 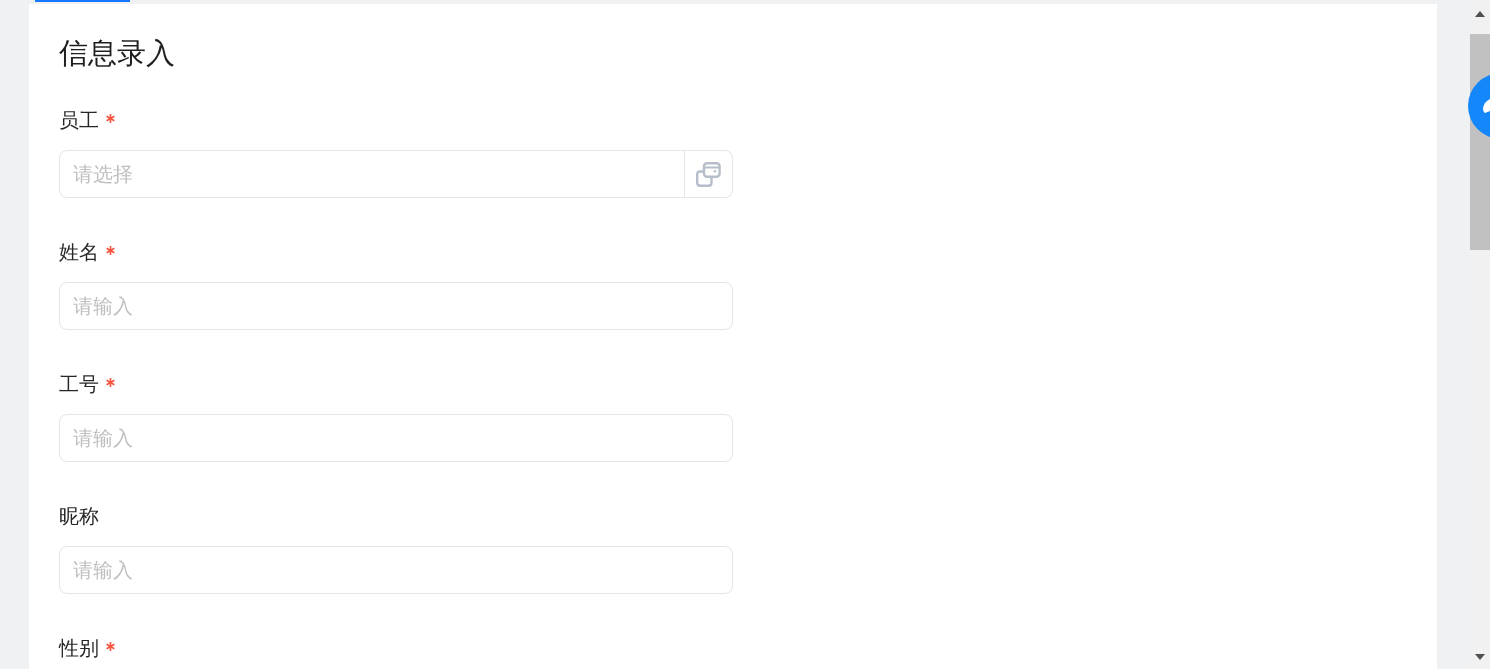 I want to click on scroll-down-arrow-icon, so click(x=1480, y=657).